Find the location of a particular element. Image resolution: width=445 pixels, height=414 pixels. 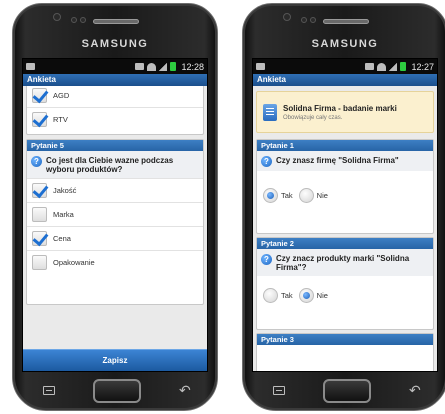

document-icon is located at coordinates (270, 112).